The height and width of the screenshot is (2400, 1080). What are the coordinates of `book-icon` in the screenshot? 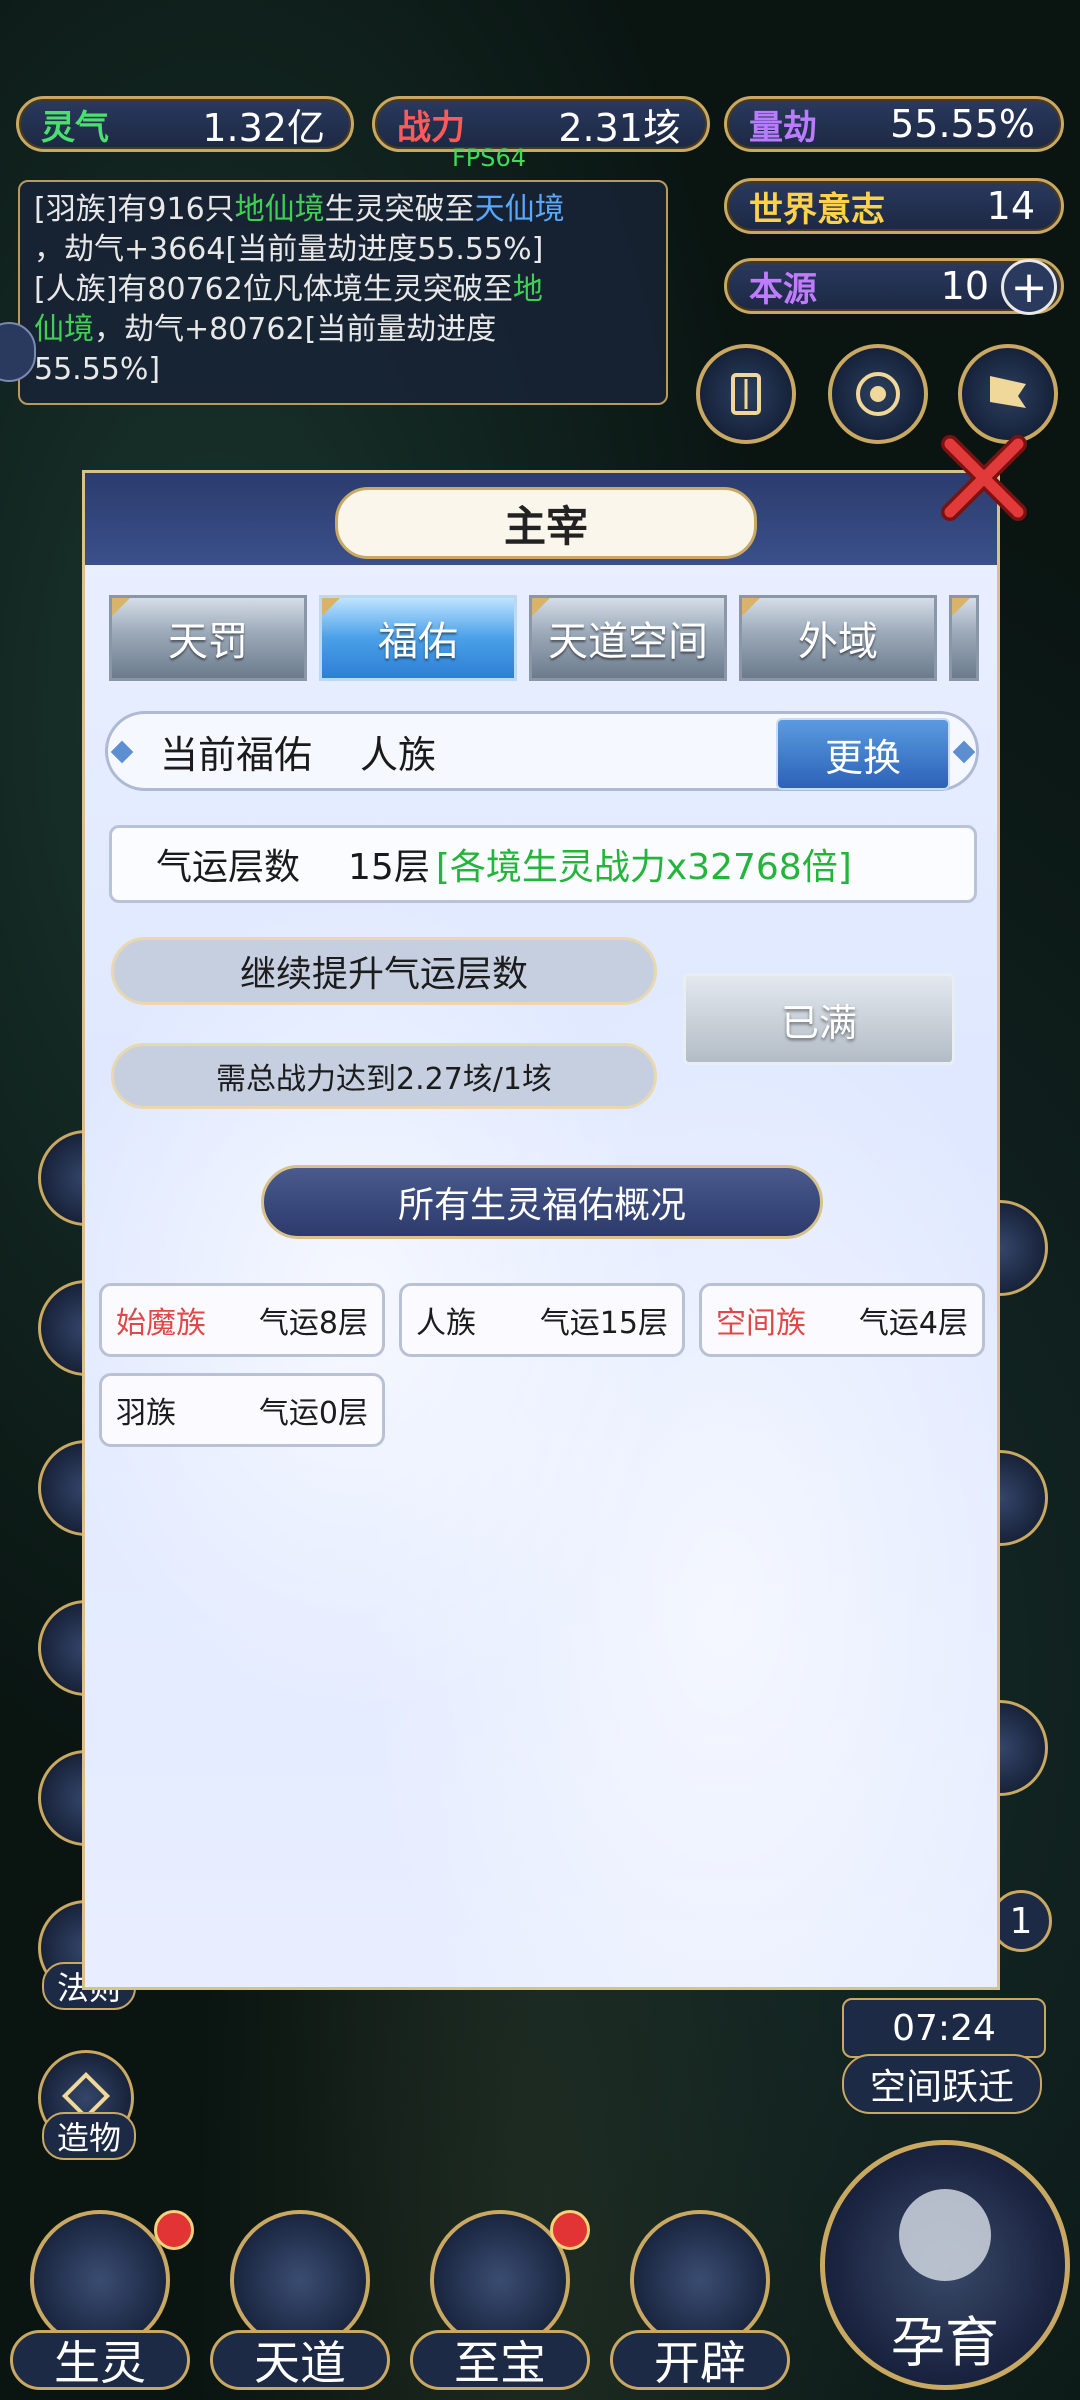 It's located at (746, 394).